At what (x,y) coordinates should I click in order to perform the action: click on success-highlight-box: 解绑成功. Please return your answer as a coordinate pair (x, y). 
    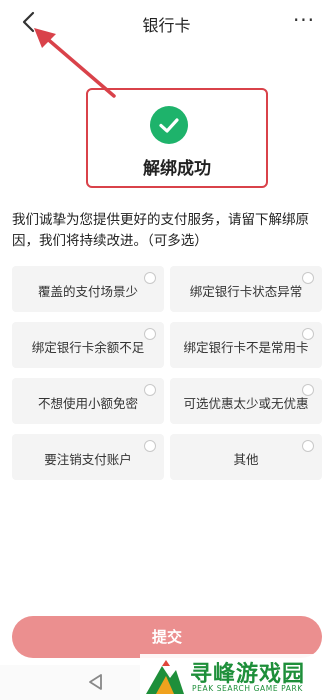
    Looking at the image, I should click on (177, 138).